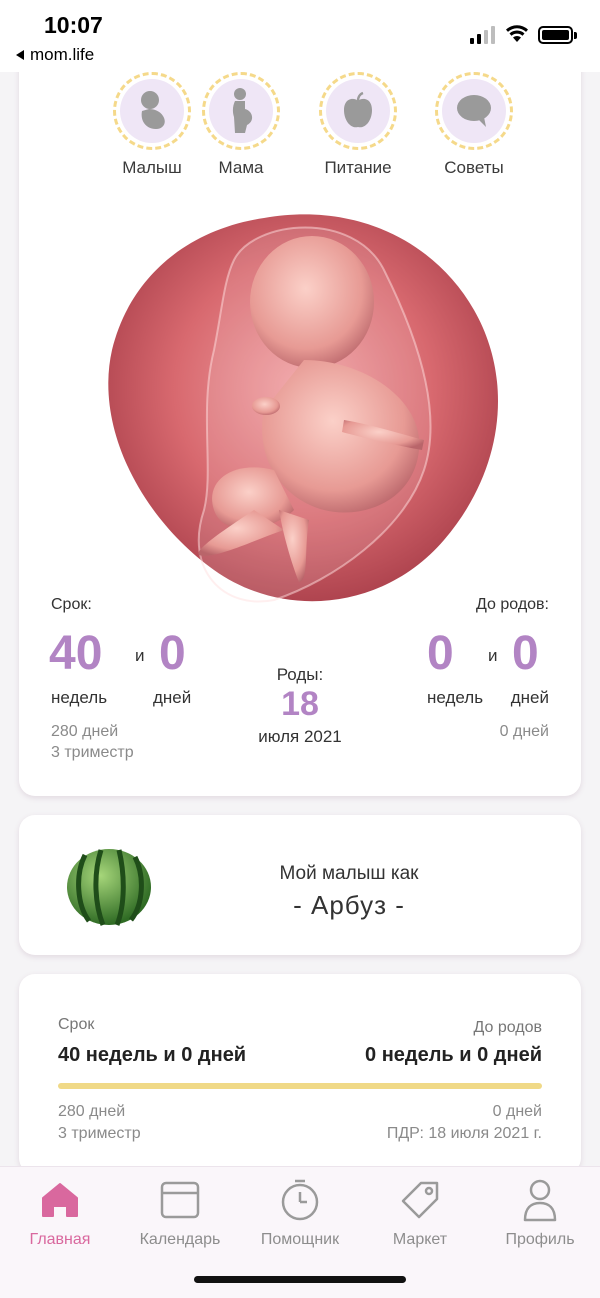 The width and height of the screenshot is (600, 1298). I want to click on category-tips: Советы, so click(474, 125).